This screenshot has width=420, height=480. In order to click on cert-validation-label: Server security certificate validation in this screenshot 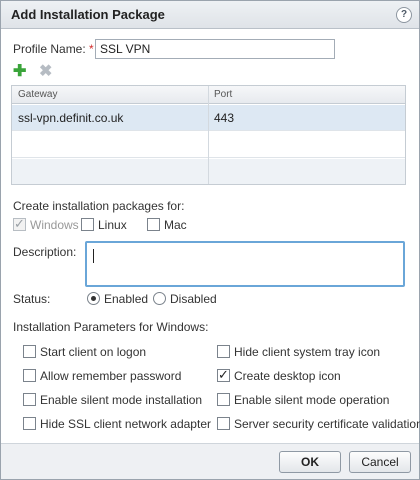, I will do `click(327, 424)`.